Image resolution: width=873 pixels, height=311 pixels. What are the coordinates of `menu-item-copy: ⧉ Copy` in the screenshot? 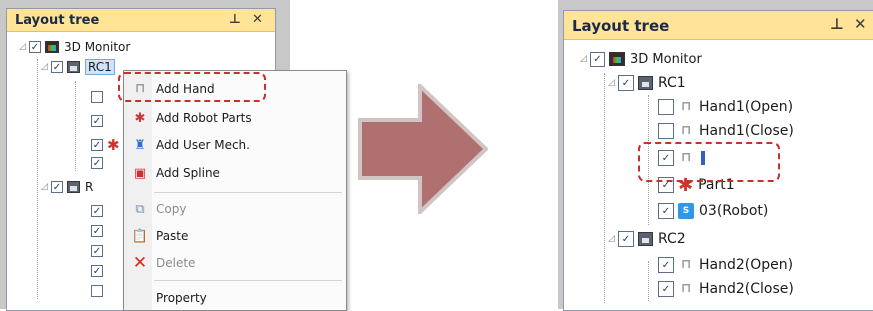 It's located at (235, 209).